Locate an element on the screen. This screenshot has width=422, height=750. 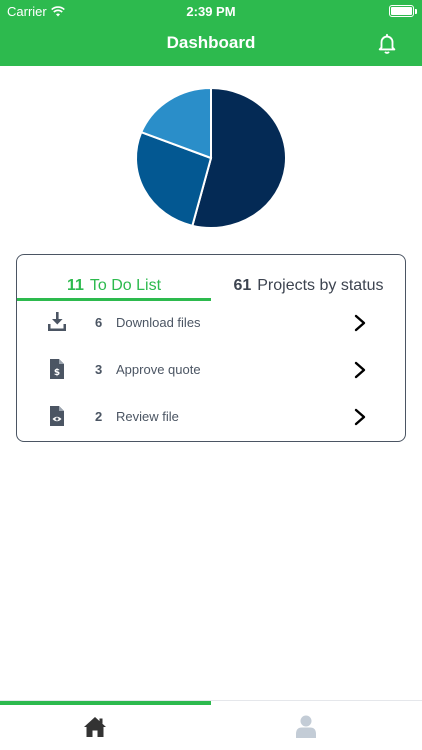
invoice-icon: $ is located at coordinates (57, 369).